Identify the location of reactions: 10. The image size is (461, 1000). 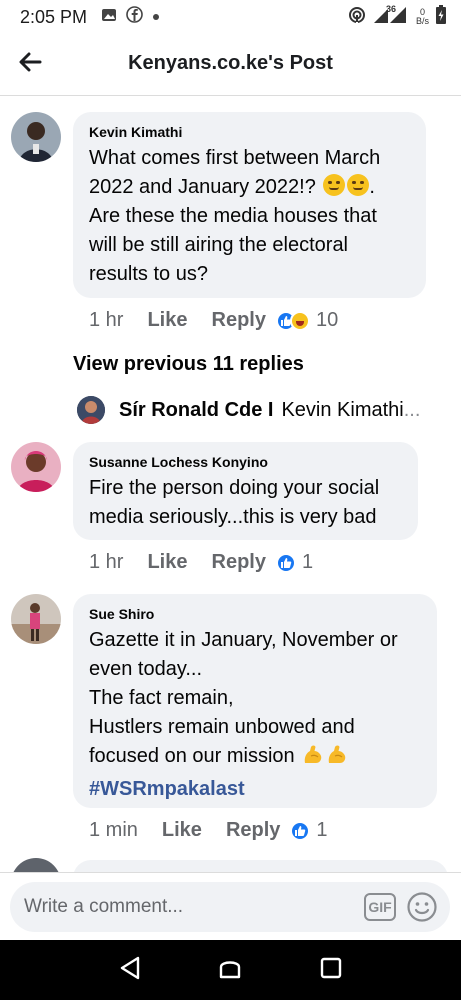
(307, 320).